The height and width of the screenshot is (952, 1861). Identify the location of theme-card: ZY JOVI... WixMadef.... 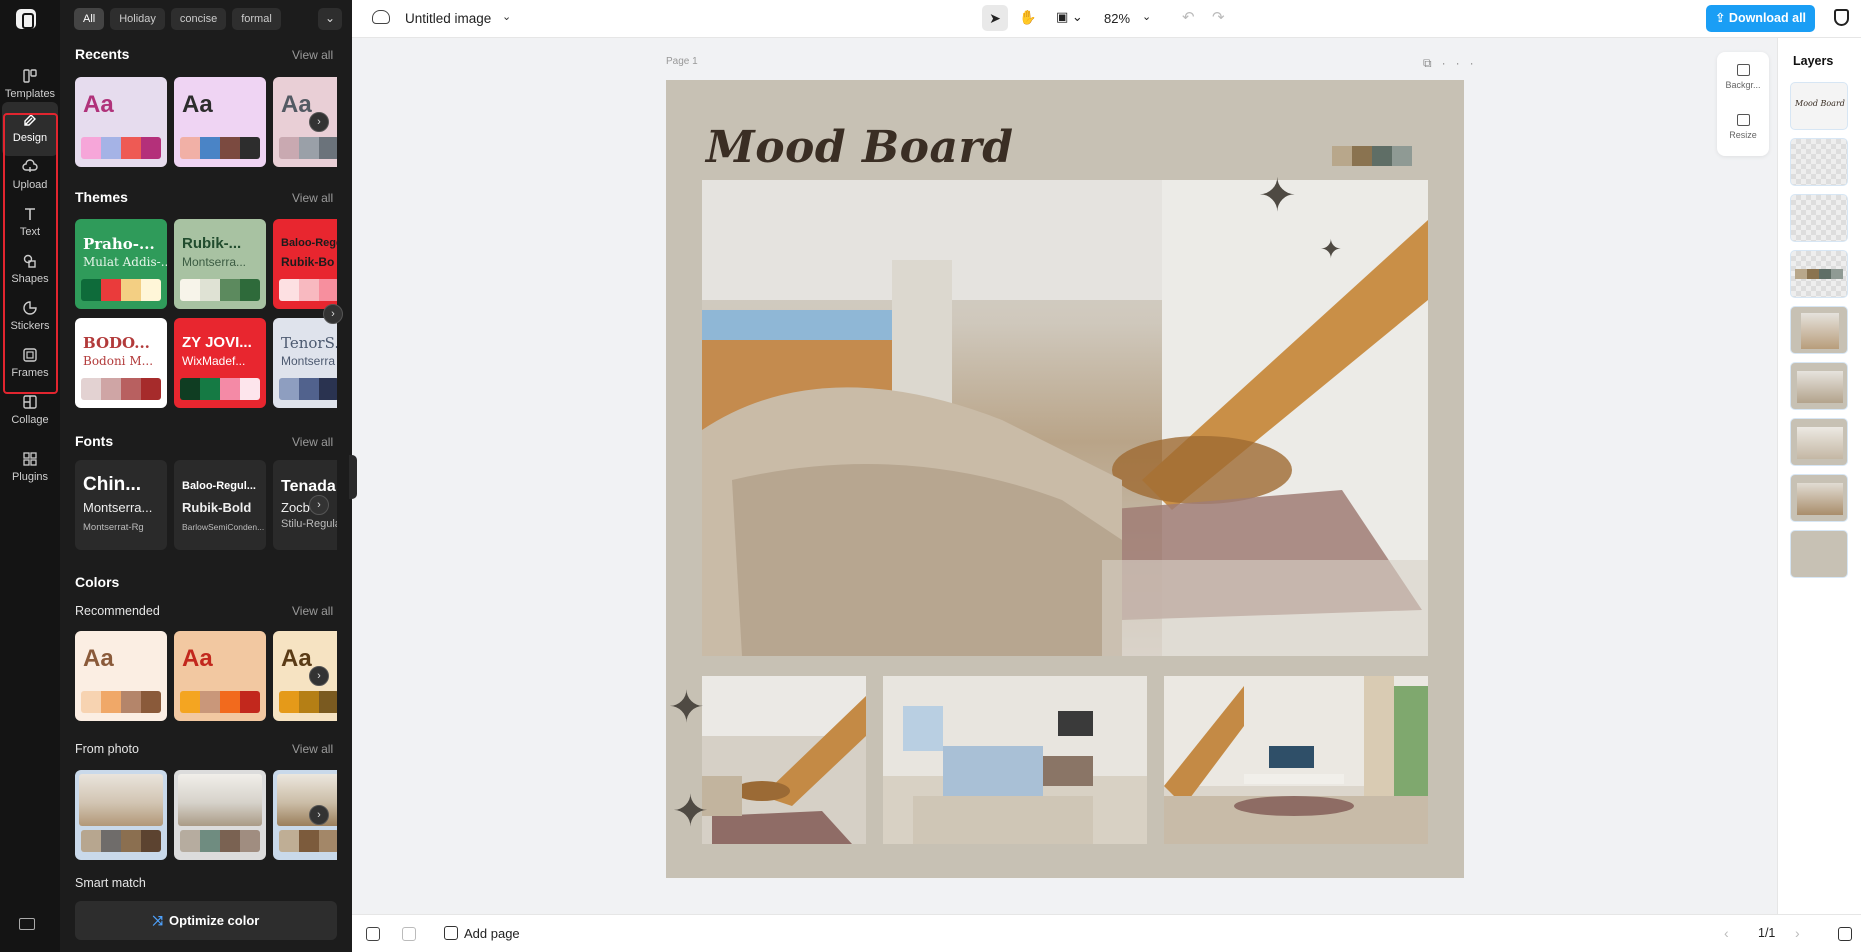
(220, 363).